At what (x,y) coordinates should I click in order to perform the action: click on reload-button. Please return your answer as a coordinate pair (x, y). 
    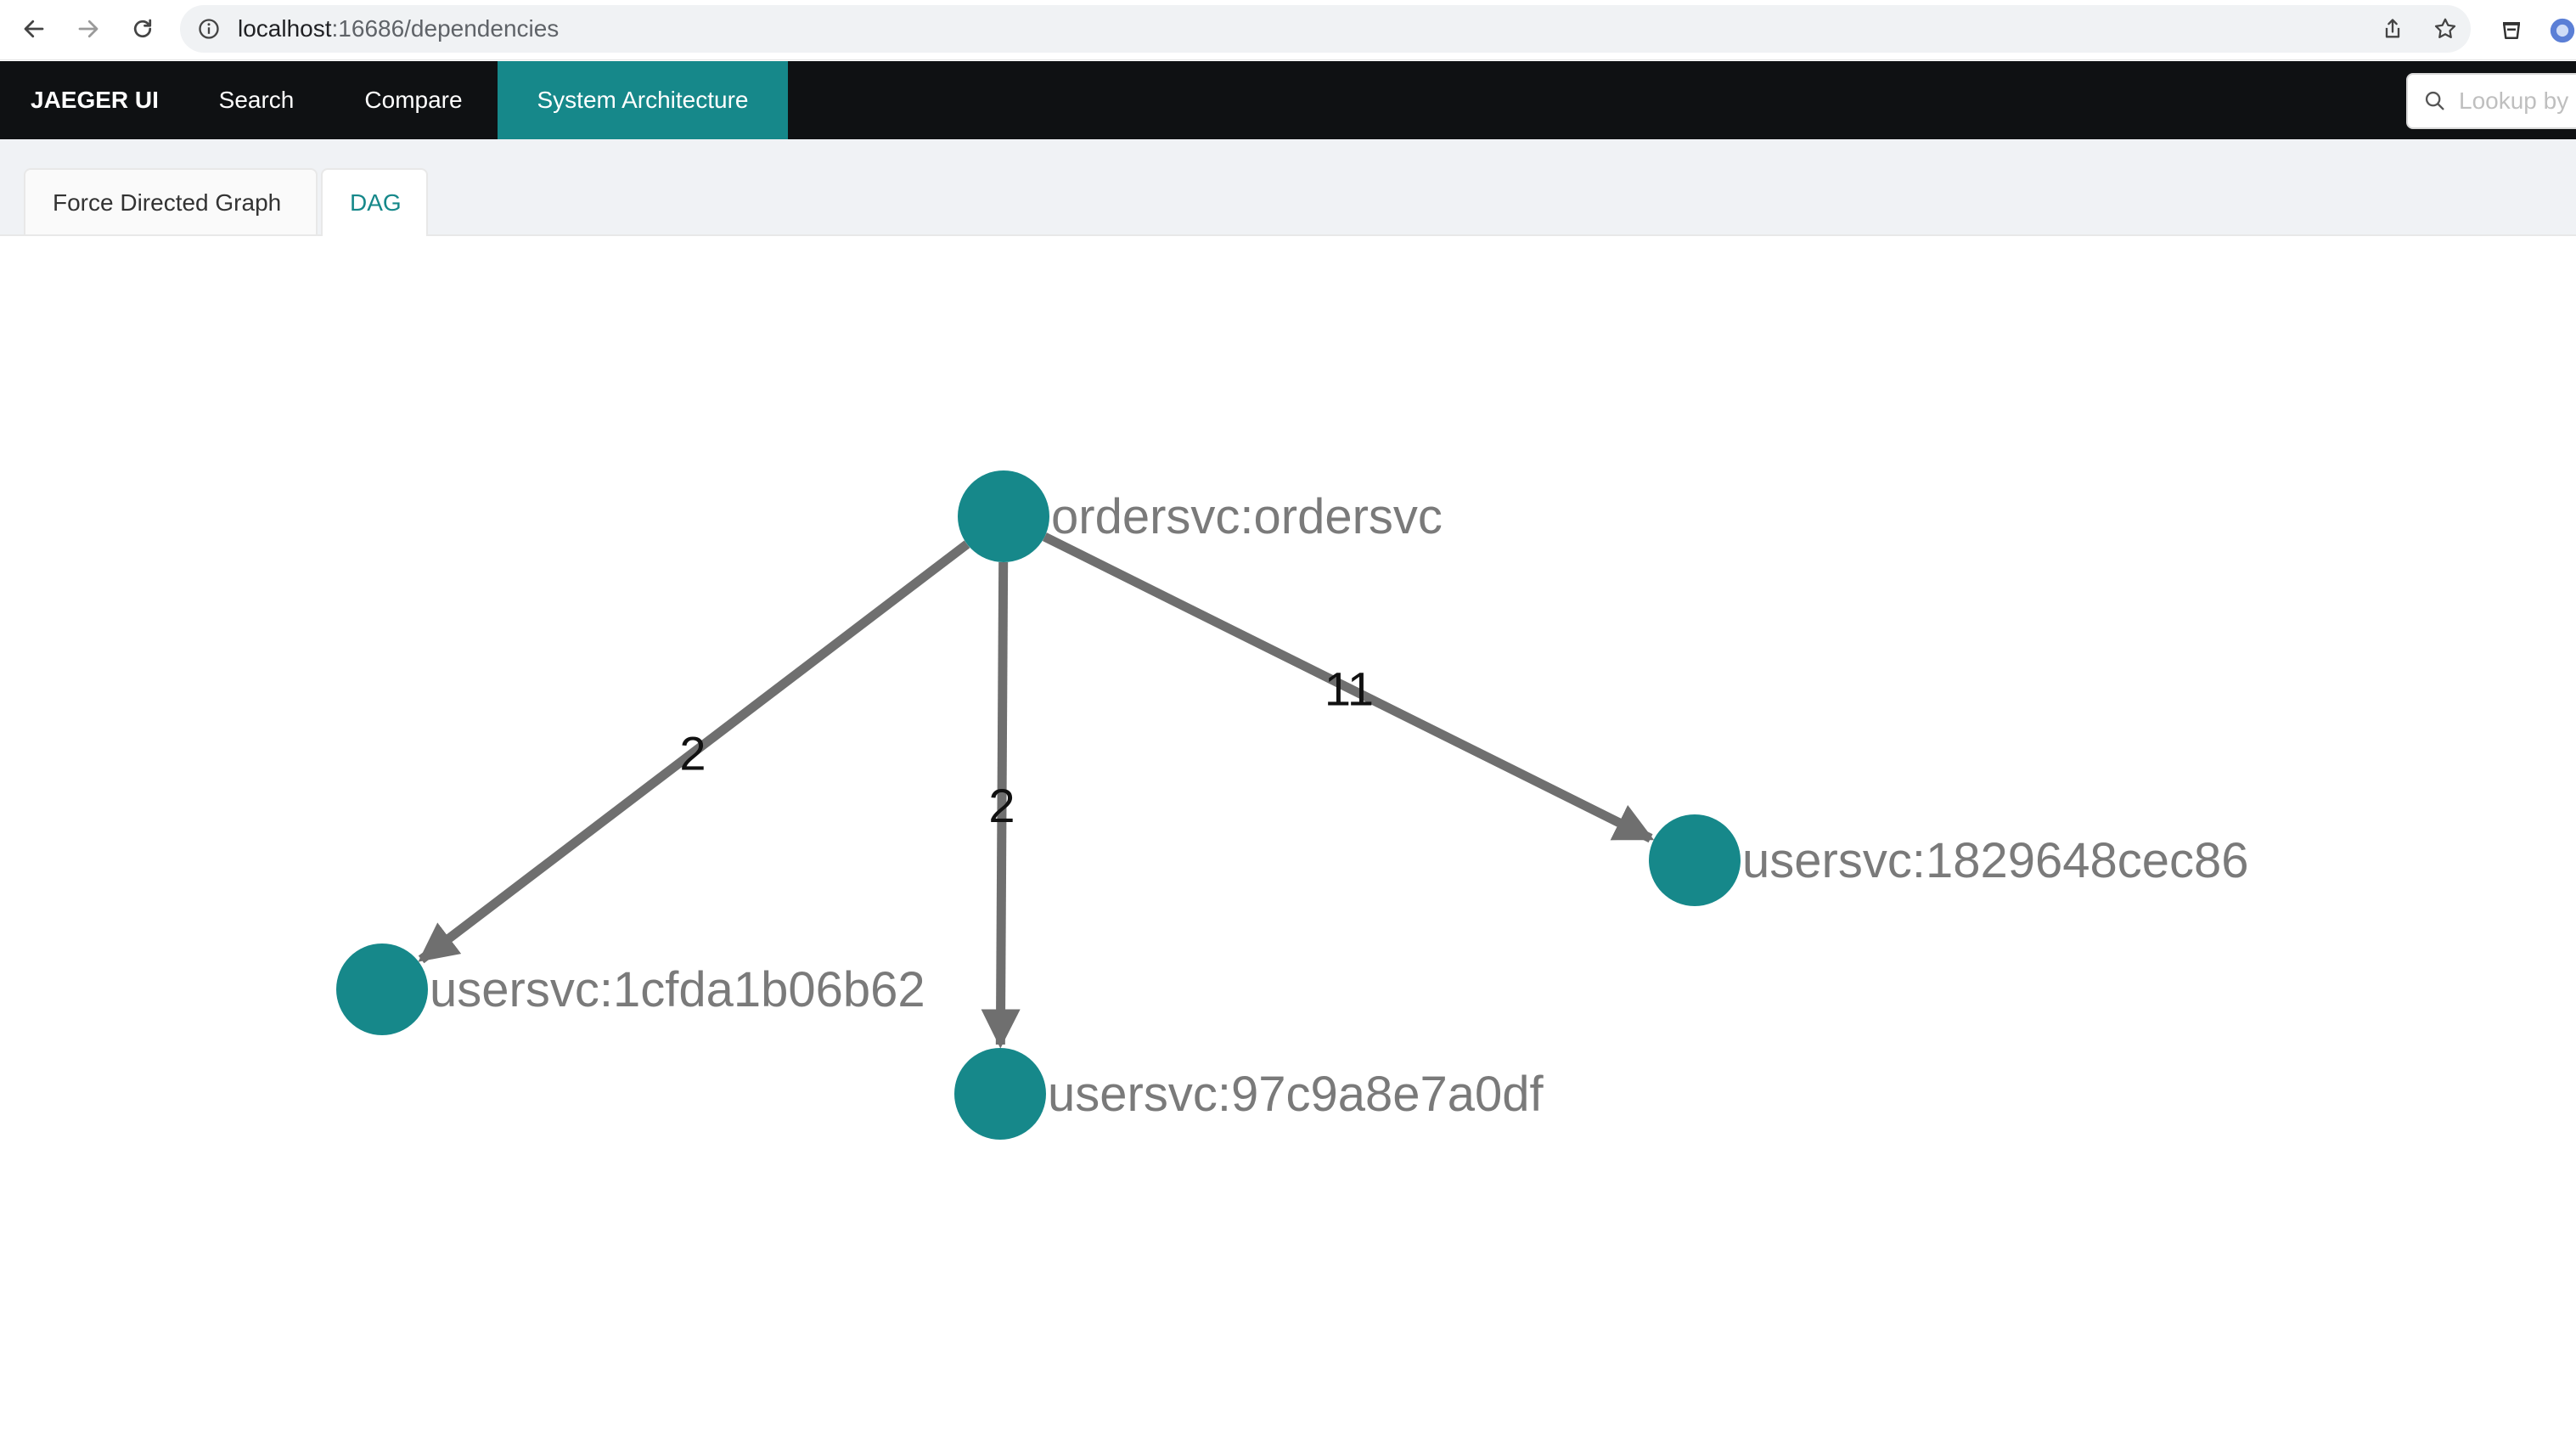
    Looking at the image, I should click on (142, 29).